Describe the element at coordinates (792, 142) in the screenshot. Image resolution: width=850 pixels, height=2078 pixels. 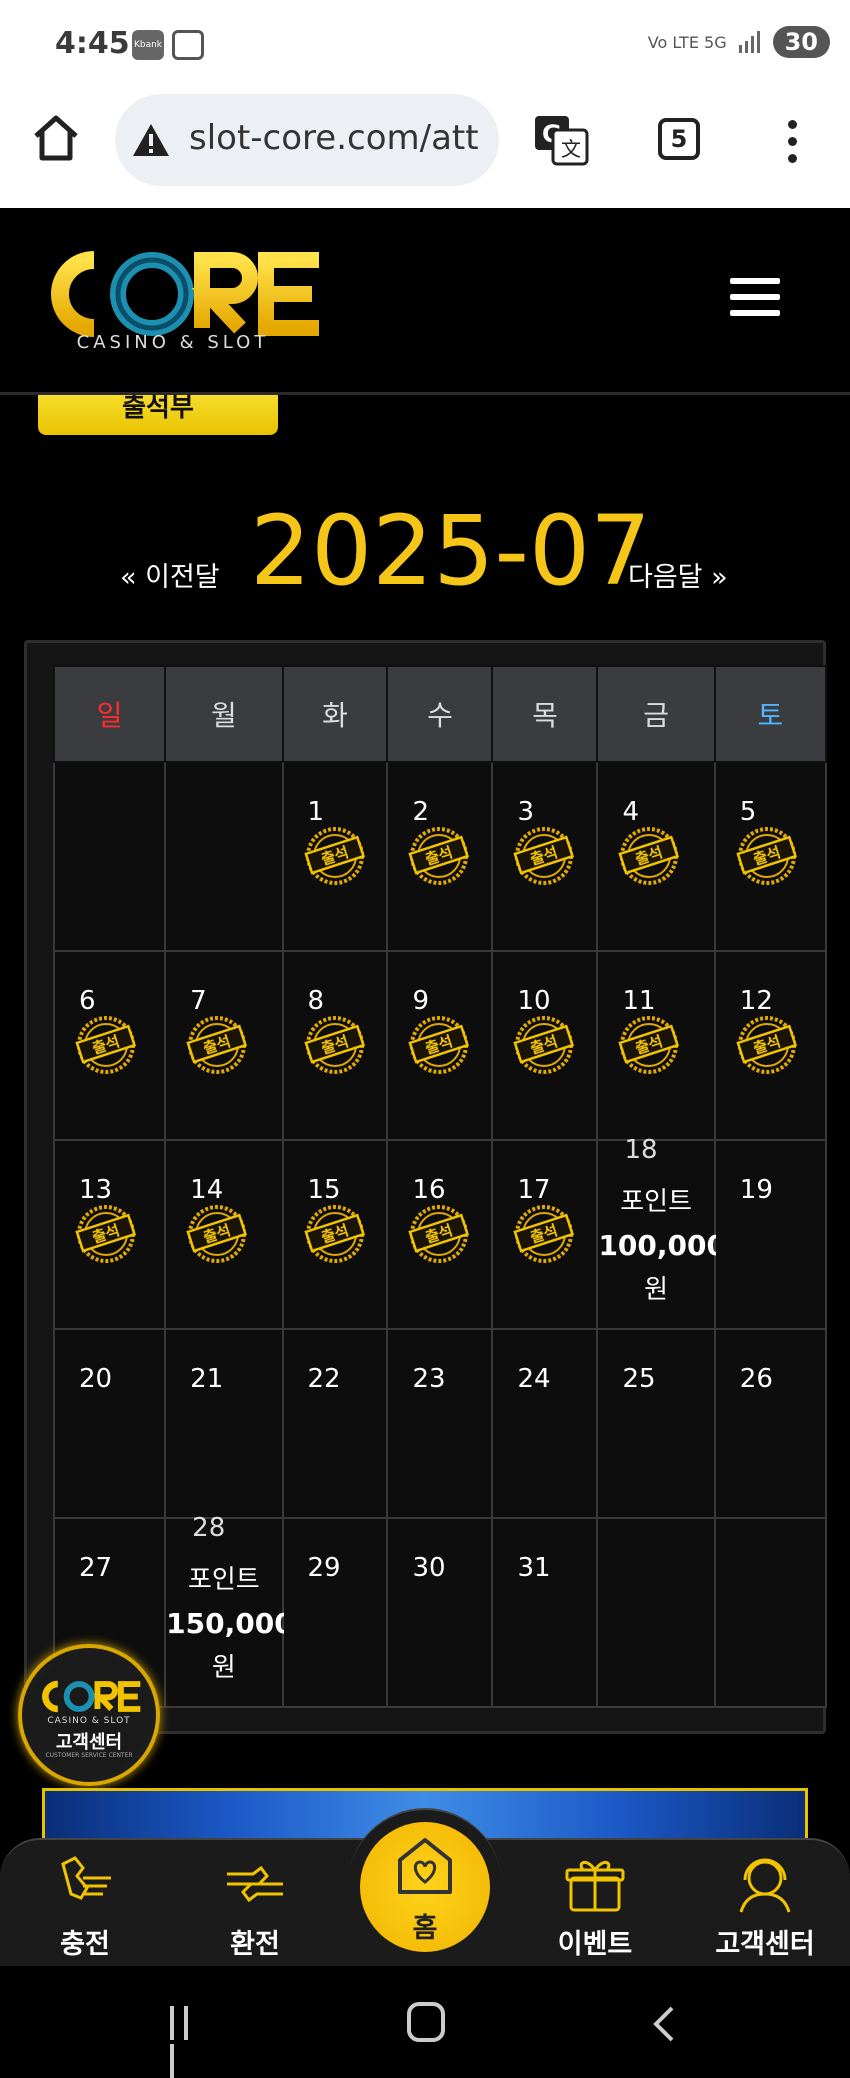
I see `browser-menu-icon` at that location.